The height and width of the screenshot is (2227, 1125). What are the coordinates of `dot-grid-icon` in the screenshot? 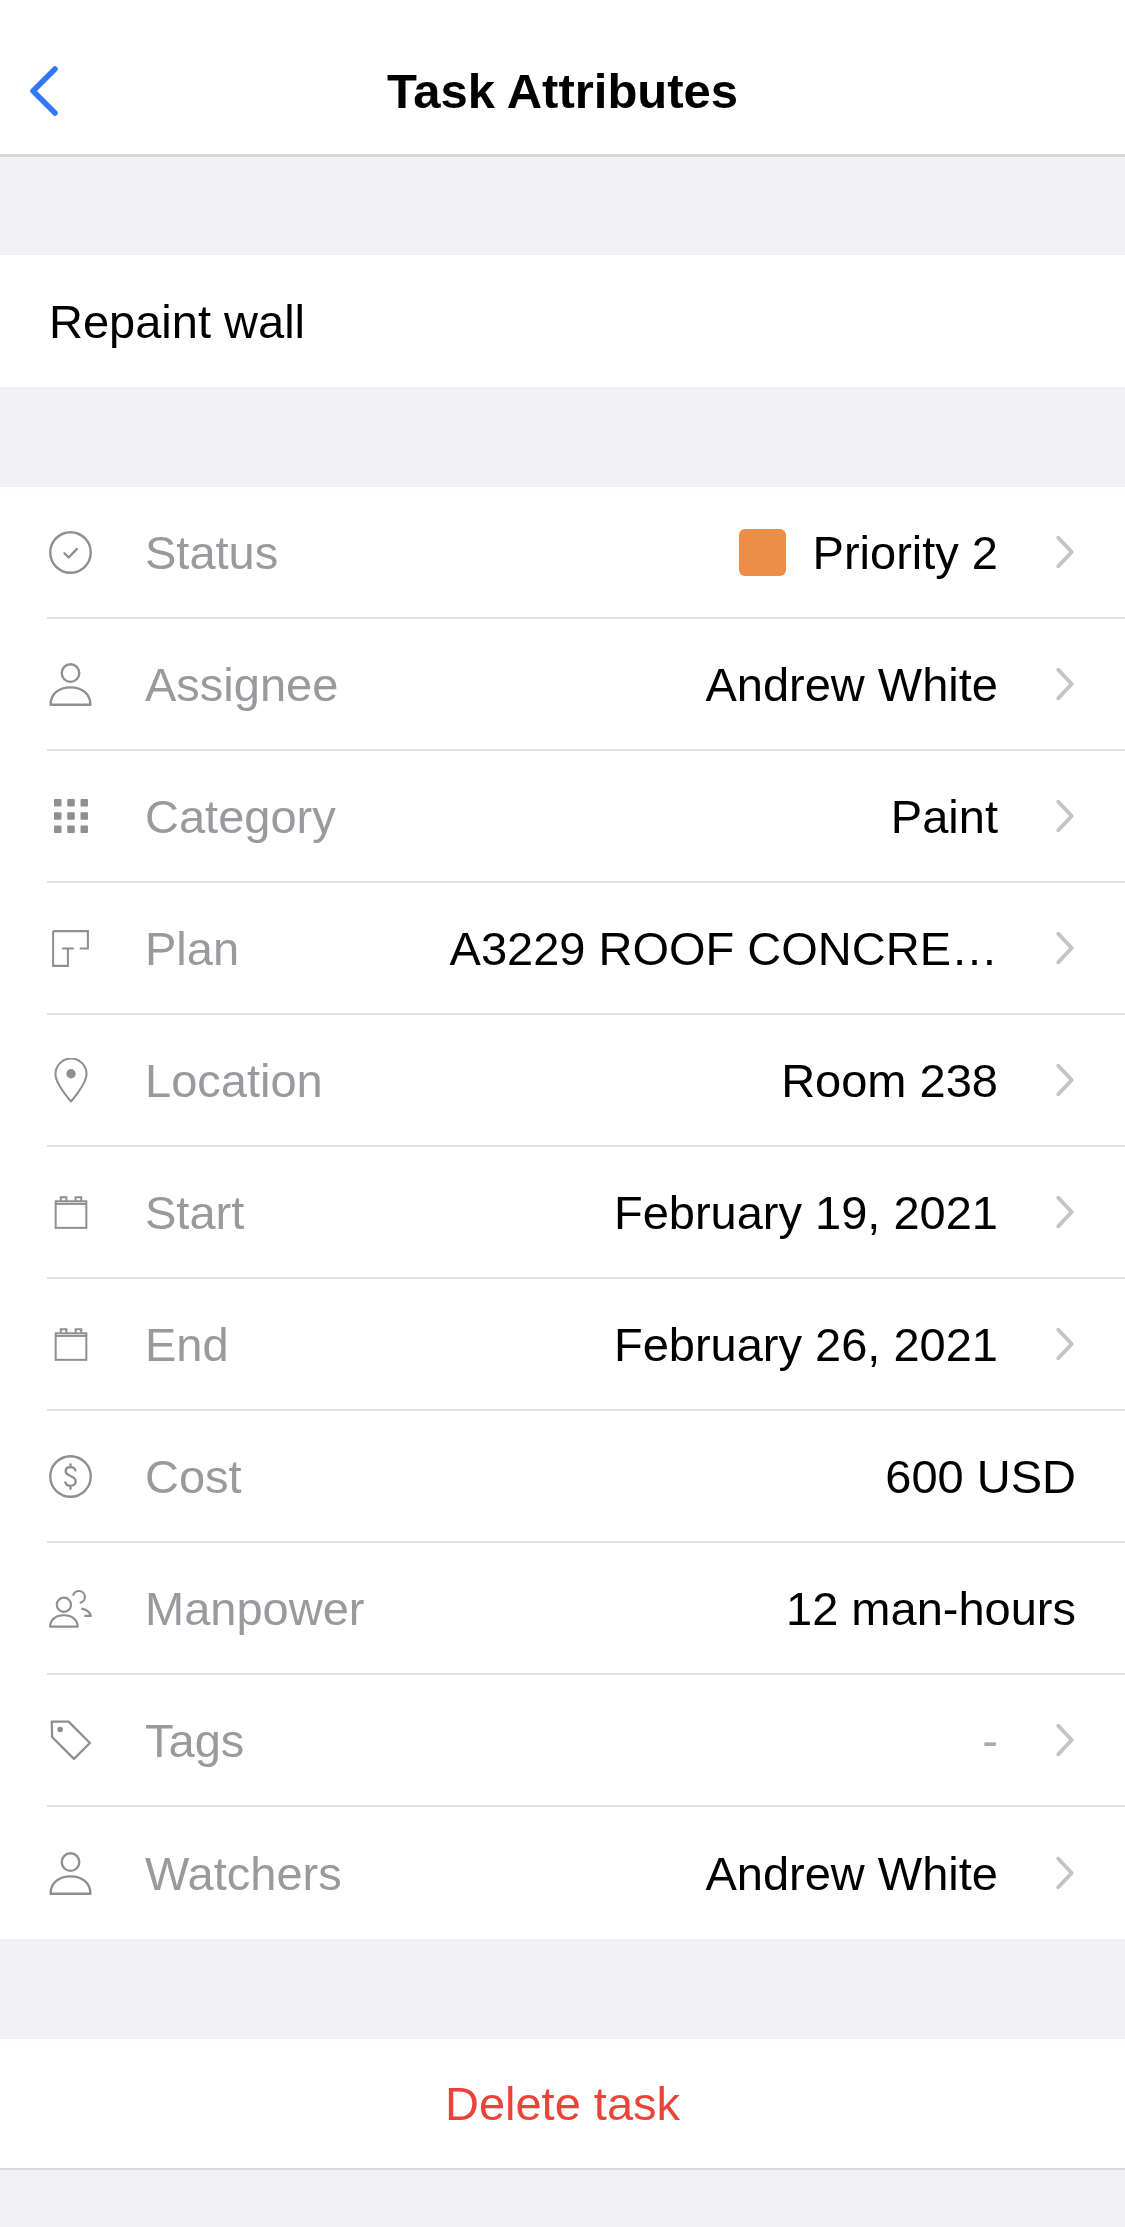 It's located at (70, 816).